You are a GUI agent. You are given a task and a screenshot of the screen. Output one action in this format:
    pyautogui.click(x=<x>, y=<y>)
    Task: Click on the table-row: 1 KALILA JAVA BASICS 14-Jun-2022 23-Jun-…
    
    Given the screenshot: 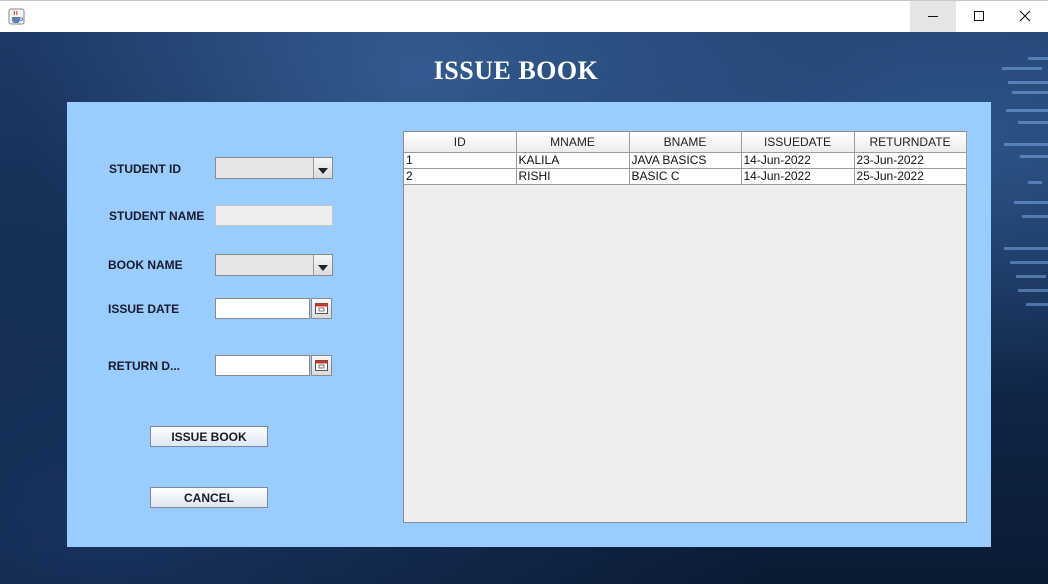 What is the action you would take?
    pyautogui.click(x=685, y=160)
    